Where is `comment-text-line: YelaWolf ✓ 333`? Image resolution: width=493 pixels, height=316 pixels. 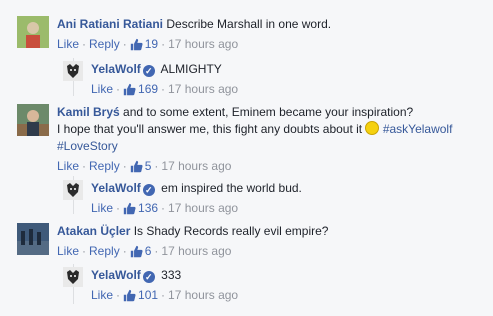 comment-text-line: YelaWolf ✓ 333 is located at coordinates (164, 275).